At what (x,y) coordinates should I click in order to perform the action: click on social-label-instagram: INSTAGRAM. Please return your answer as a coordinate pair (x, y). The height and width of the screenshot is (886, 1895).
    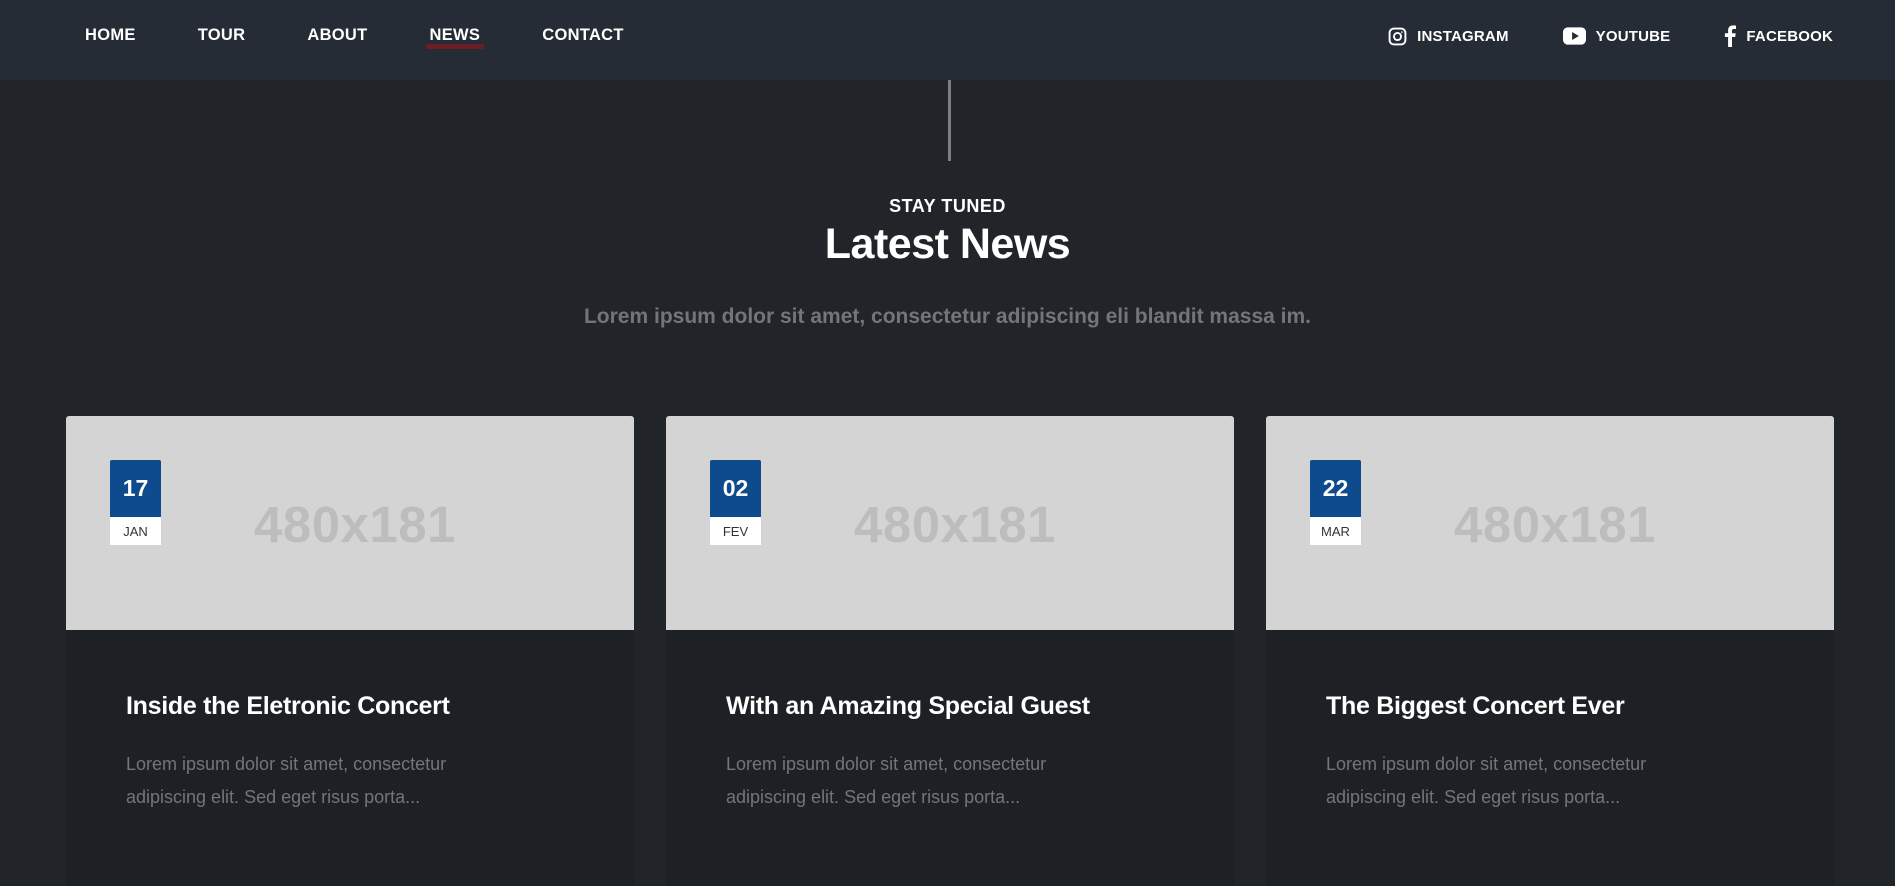
    Looking at the image, I should click on (1463, 36).